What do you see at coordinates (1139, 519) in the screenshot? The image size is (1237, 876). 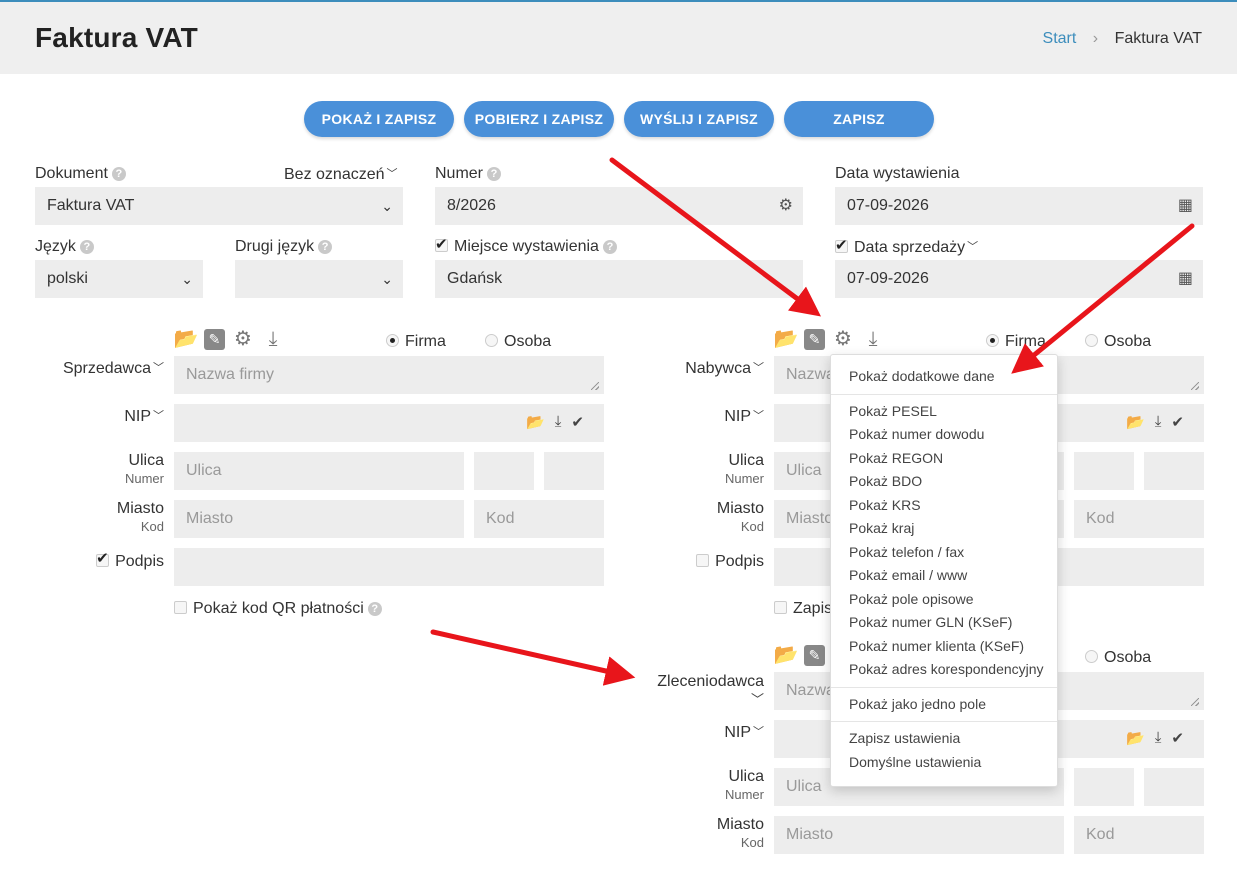 I see `buyer-postal-code-input: Kod` at bounding box center [1139, 519].